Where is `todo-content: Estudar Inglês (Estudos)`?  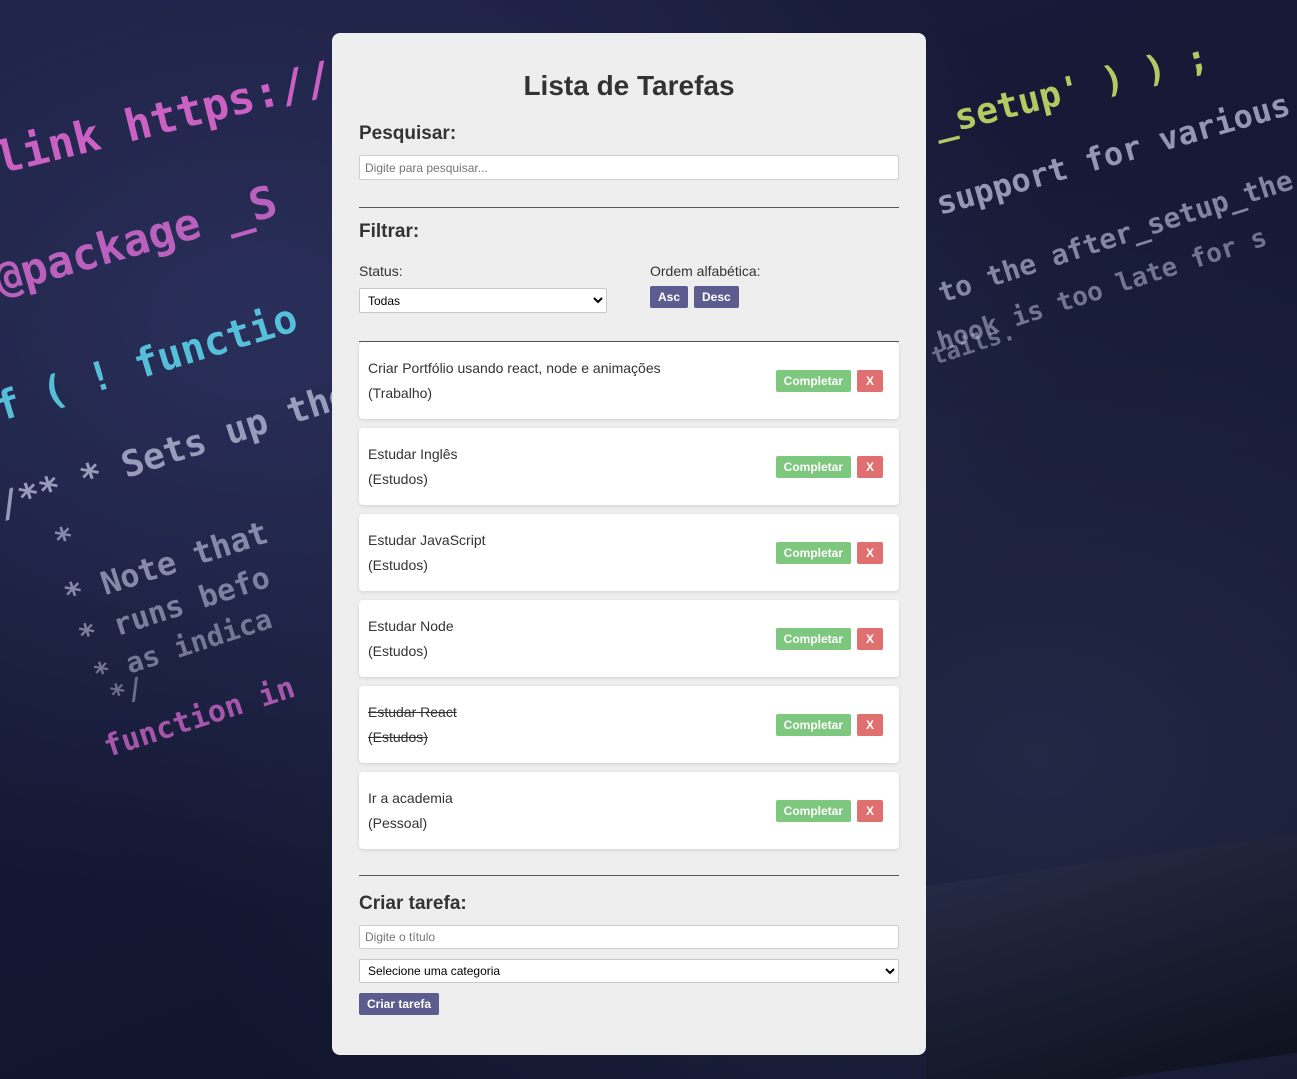
todo-content: Estudar Inglês (Estudos) is located at coordinates (413, 467).